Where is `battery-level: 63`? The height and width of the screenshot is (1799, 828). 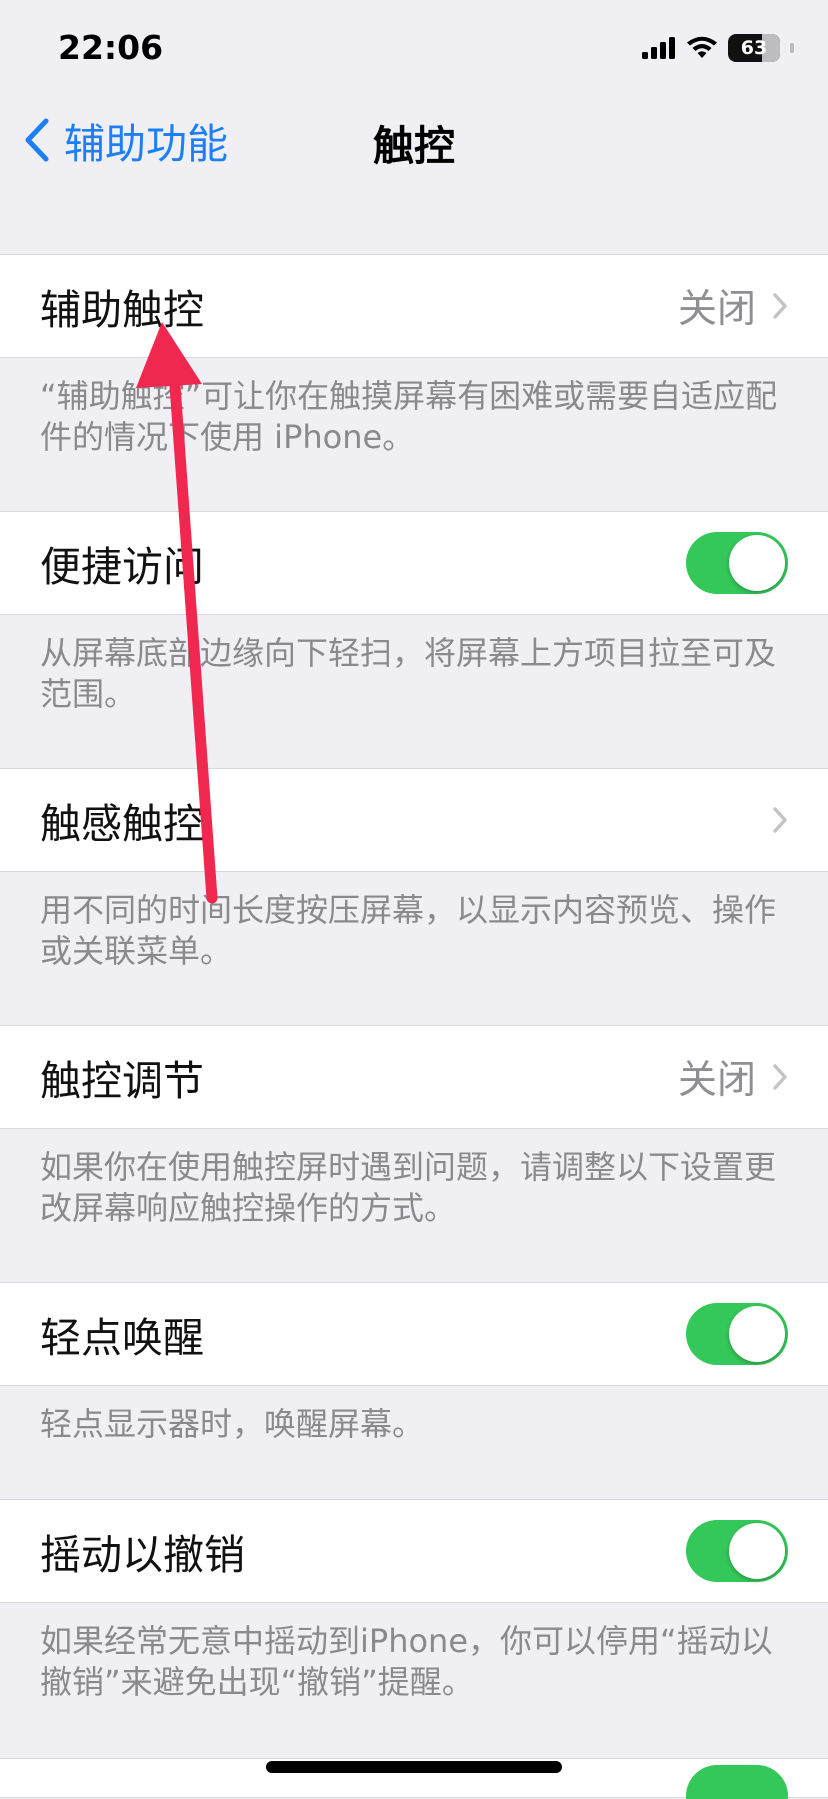
battery-level: 63 is located at coordinates (754, 48).